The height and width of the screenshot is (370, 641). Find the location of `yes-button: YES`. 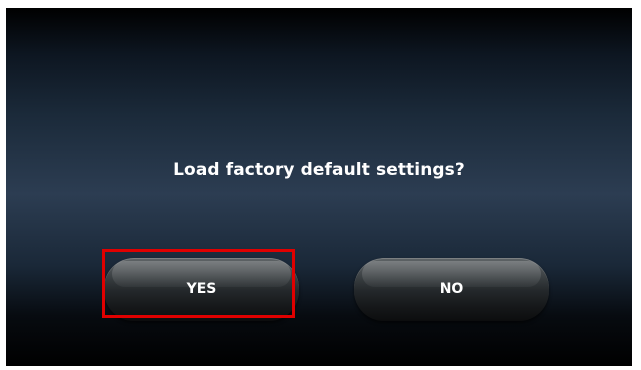

yes-button: YES is located at coordinates (201, 289).